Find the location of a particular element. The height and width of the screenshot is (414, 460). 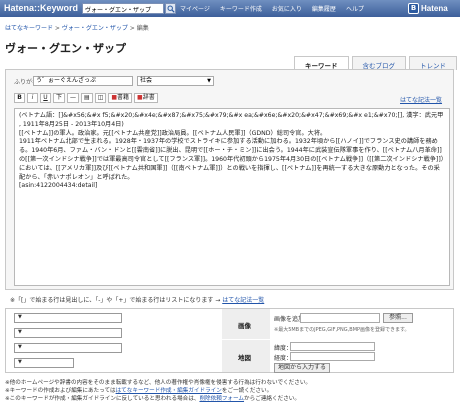

footer-note-2-suffix: をご一読ください。 is located at coordinates (247, 391).